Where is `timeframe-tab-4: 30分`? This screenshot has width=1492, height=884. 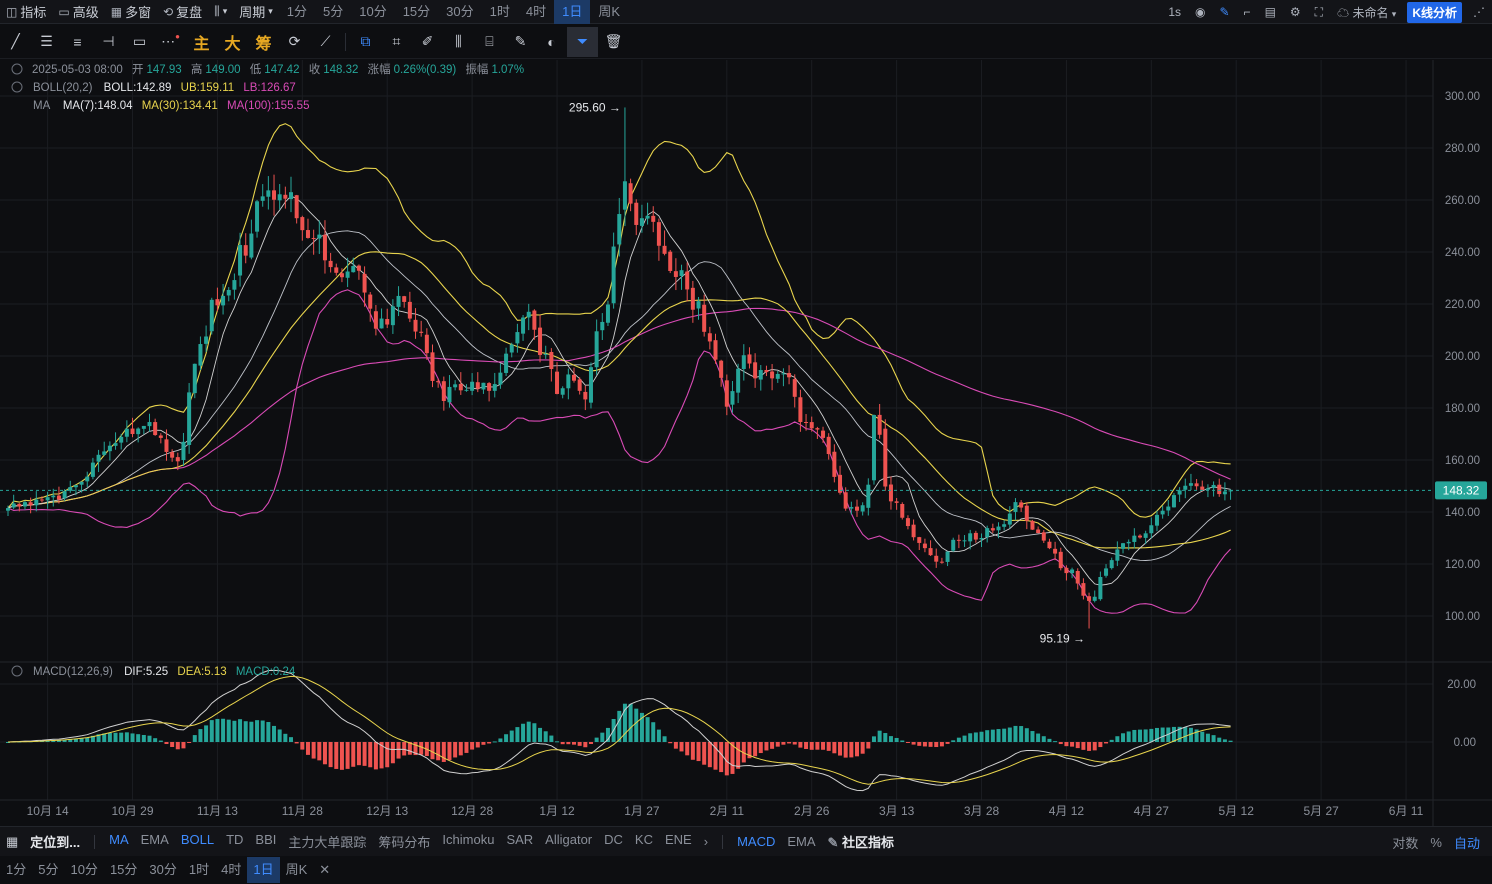 timeframe-tab-4: 30分 is located at coordinates (459, 12).